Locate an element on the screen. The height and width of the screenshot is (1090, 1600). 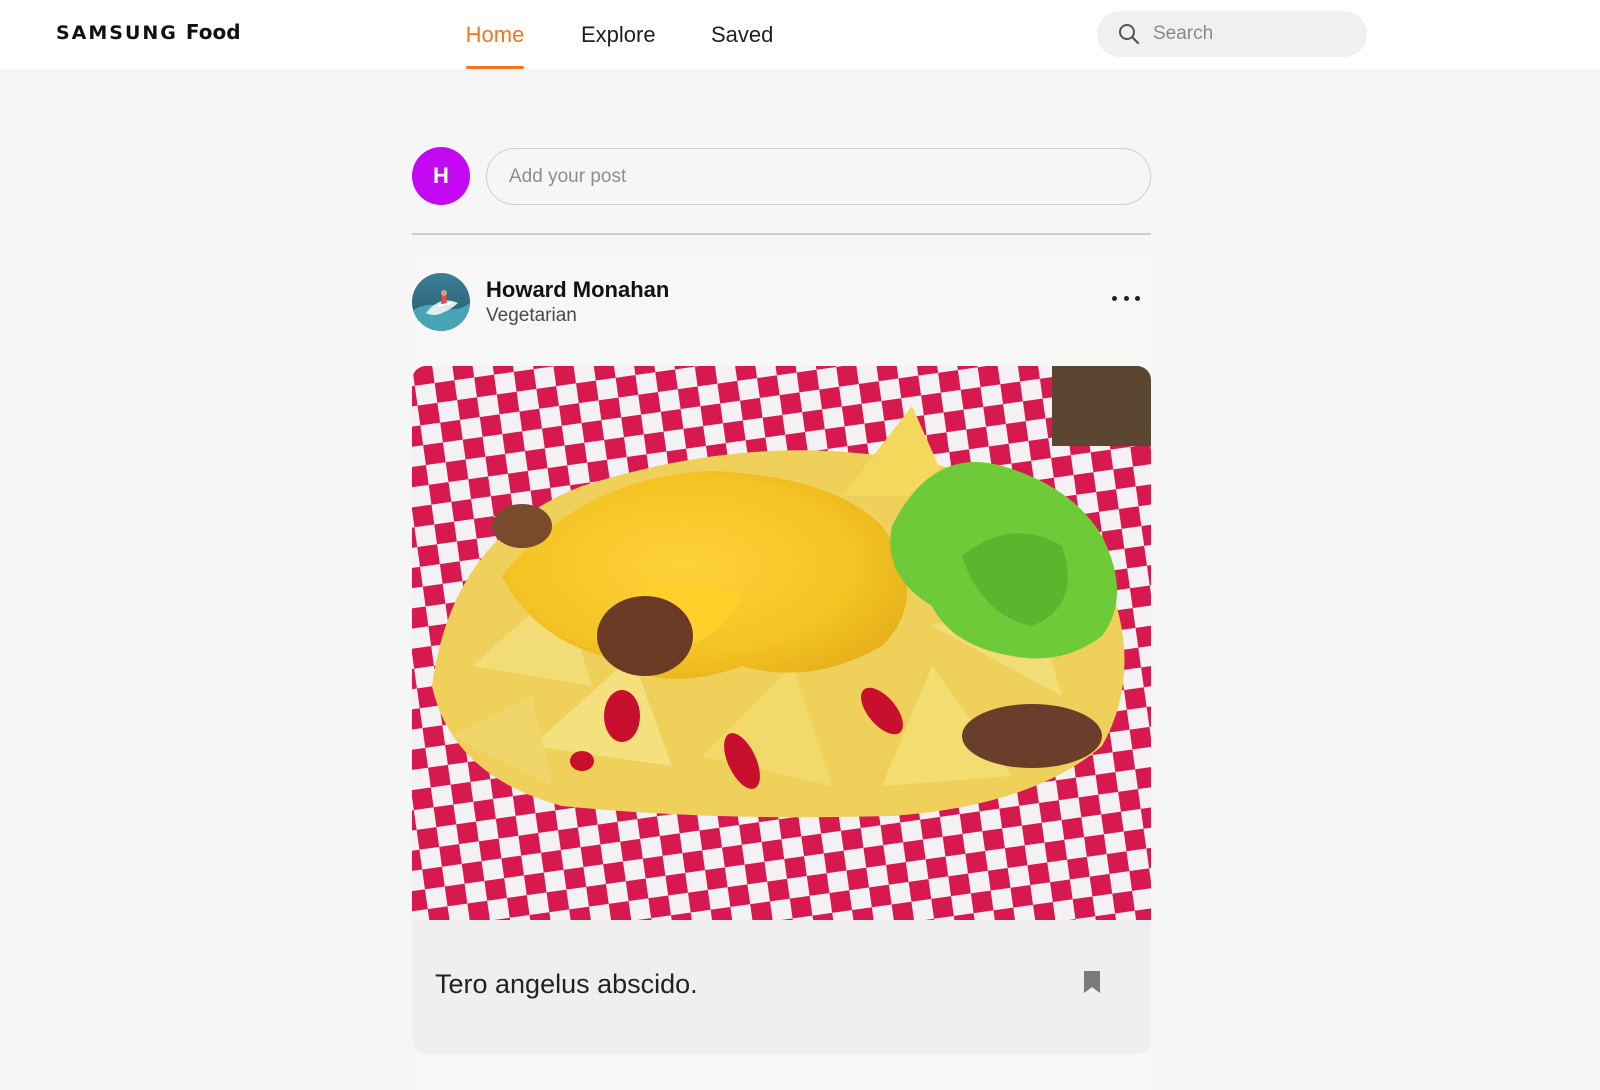
author-diet-tag: Vegetarian is located at coordinates (531, 315).